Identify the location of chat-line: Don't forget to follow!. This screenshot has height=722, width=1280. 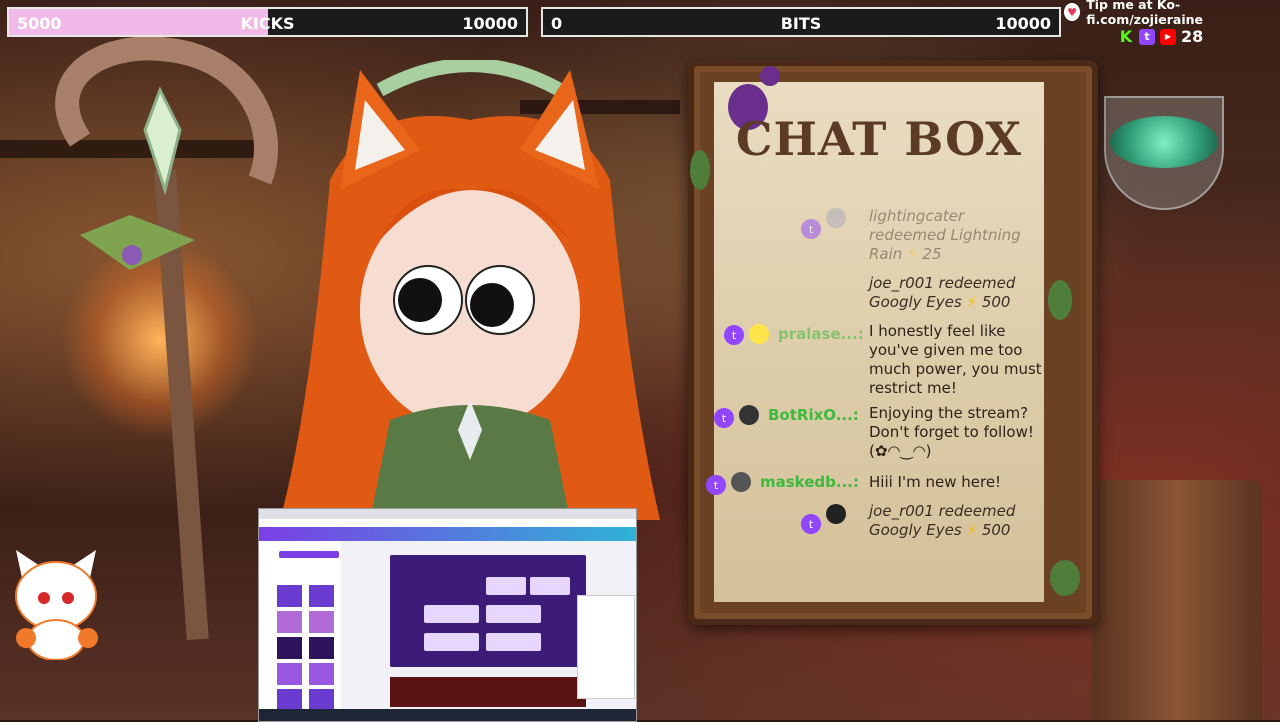
(951, 432).